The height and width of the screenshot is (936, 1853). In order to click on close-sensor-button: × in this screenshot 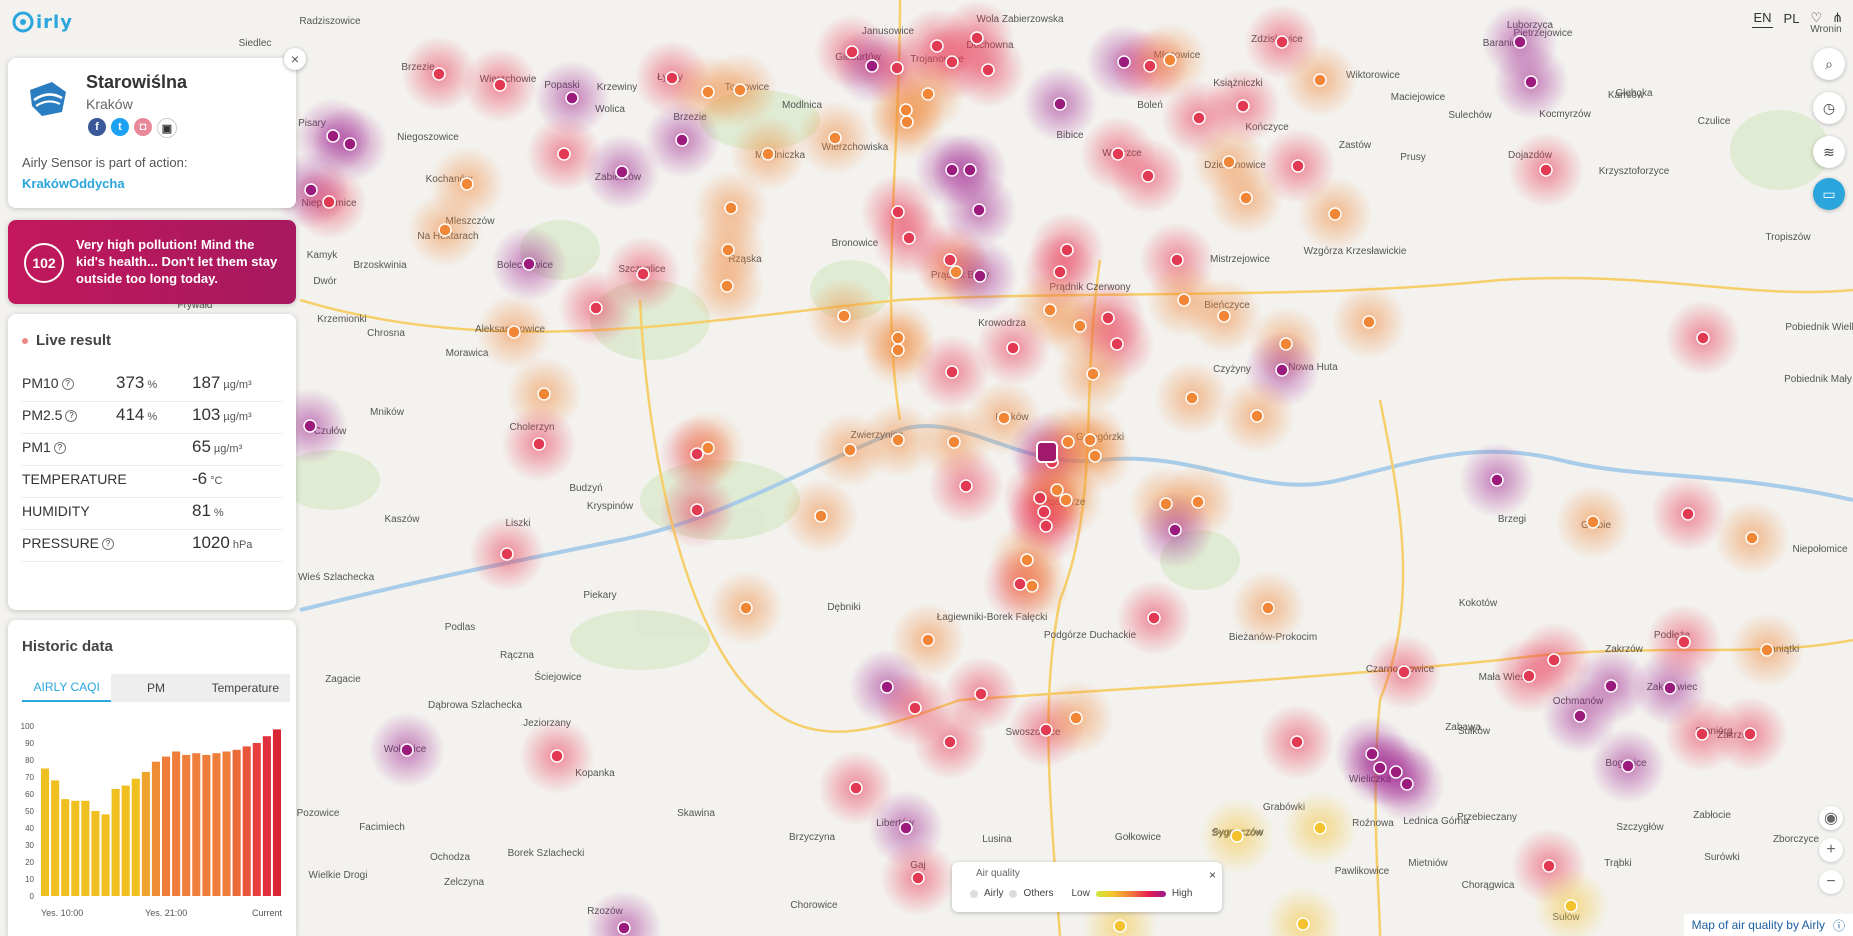, I will do `click(295, 59)`.